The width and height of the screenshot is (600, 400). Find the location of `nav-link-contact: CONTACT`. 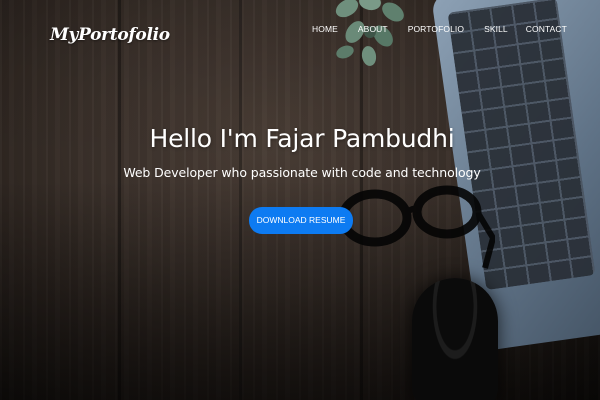

nav-link-contact: CONTACT is located at coordinates (546, 29).